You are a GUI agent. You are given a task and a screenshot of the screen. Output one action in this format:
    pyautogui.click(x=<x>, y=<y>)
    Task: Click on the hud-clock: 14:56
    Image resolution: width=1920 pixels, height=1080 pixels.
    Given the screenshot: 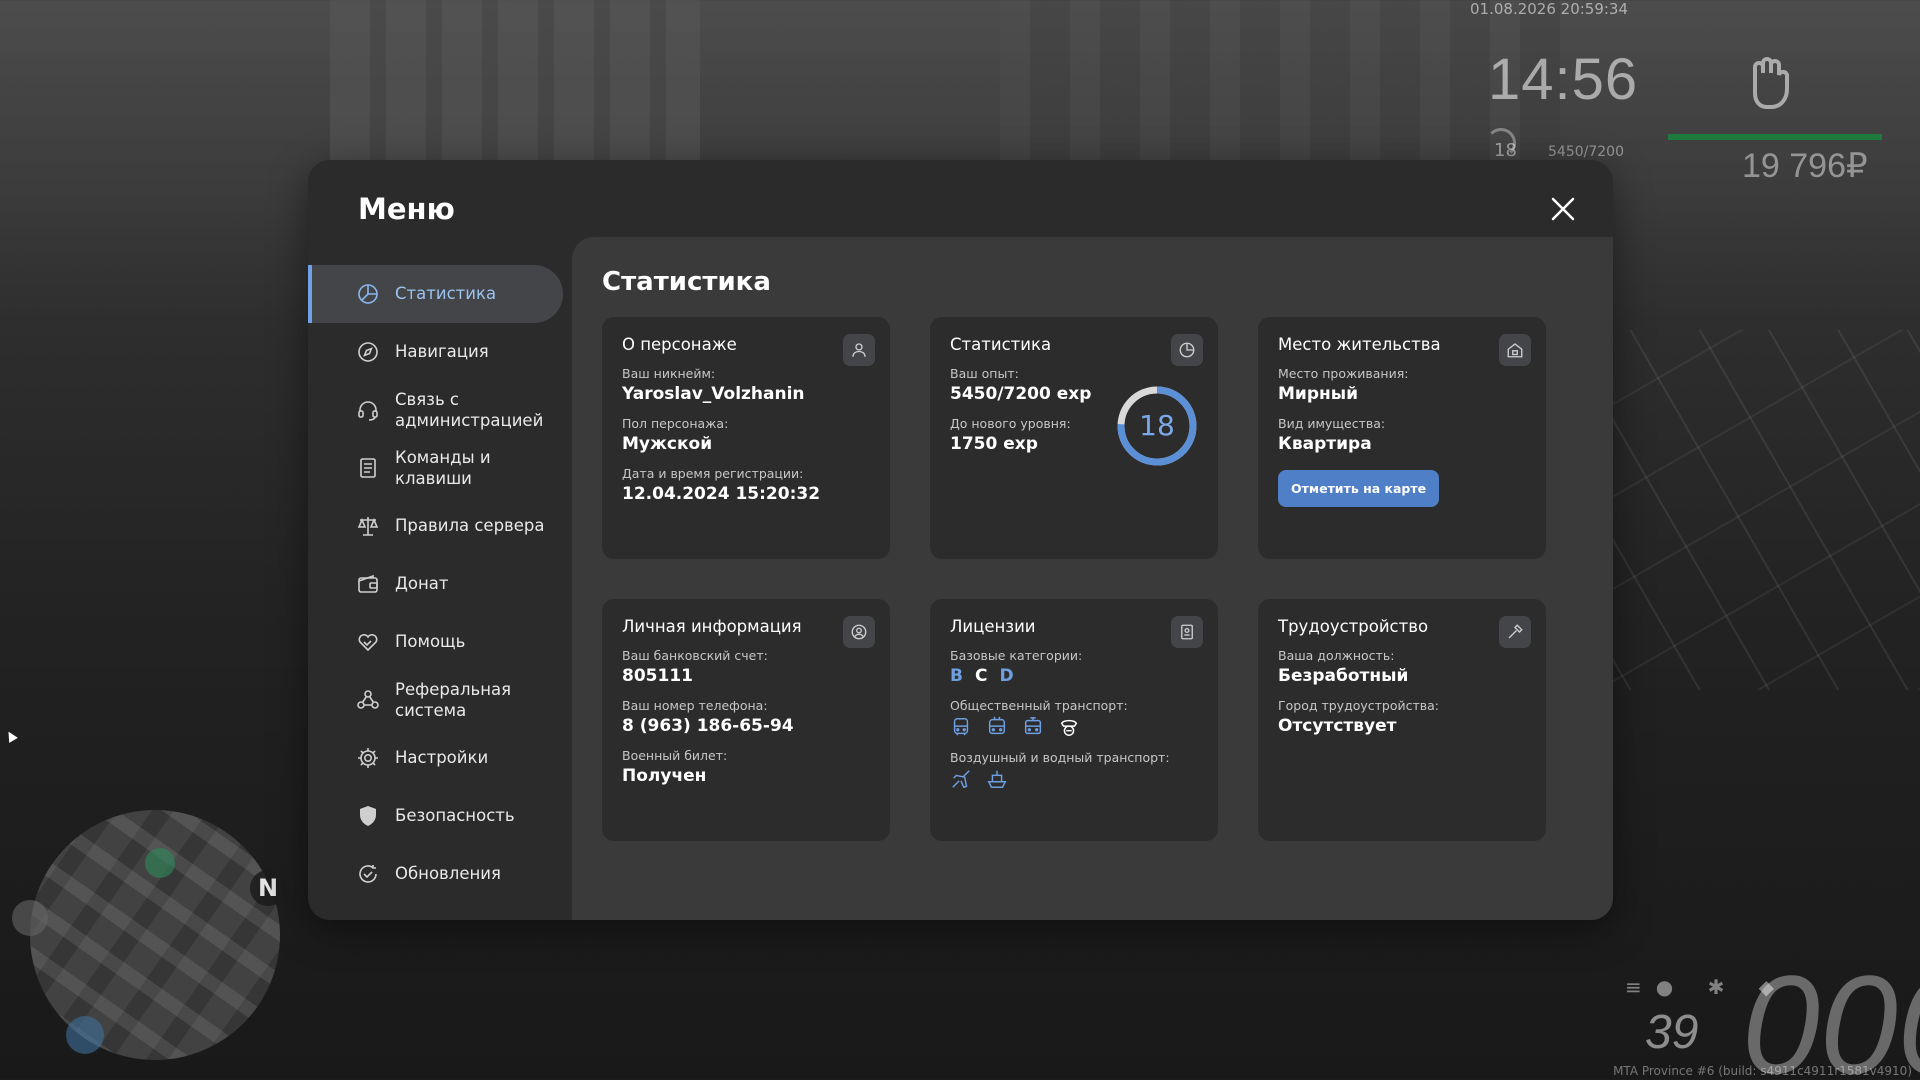 What is the action you would take?
    pyautogui.click(x=1563, y=79)
    